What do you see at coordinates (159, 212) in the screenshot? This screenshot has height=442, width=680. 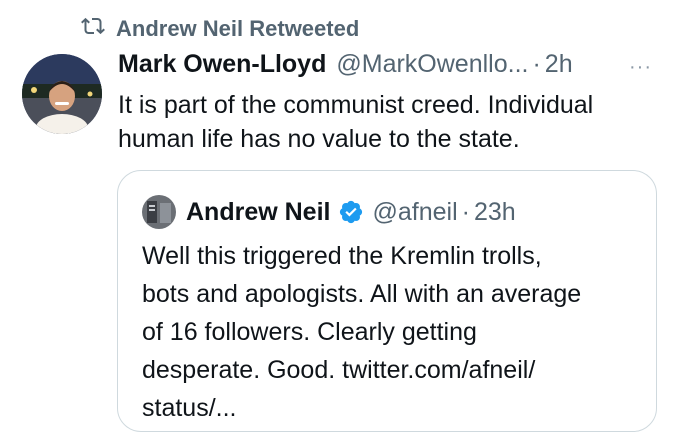 I see `quoted-avatar` at bounding box center [159, 212].